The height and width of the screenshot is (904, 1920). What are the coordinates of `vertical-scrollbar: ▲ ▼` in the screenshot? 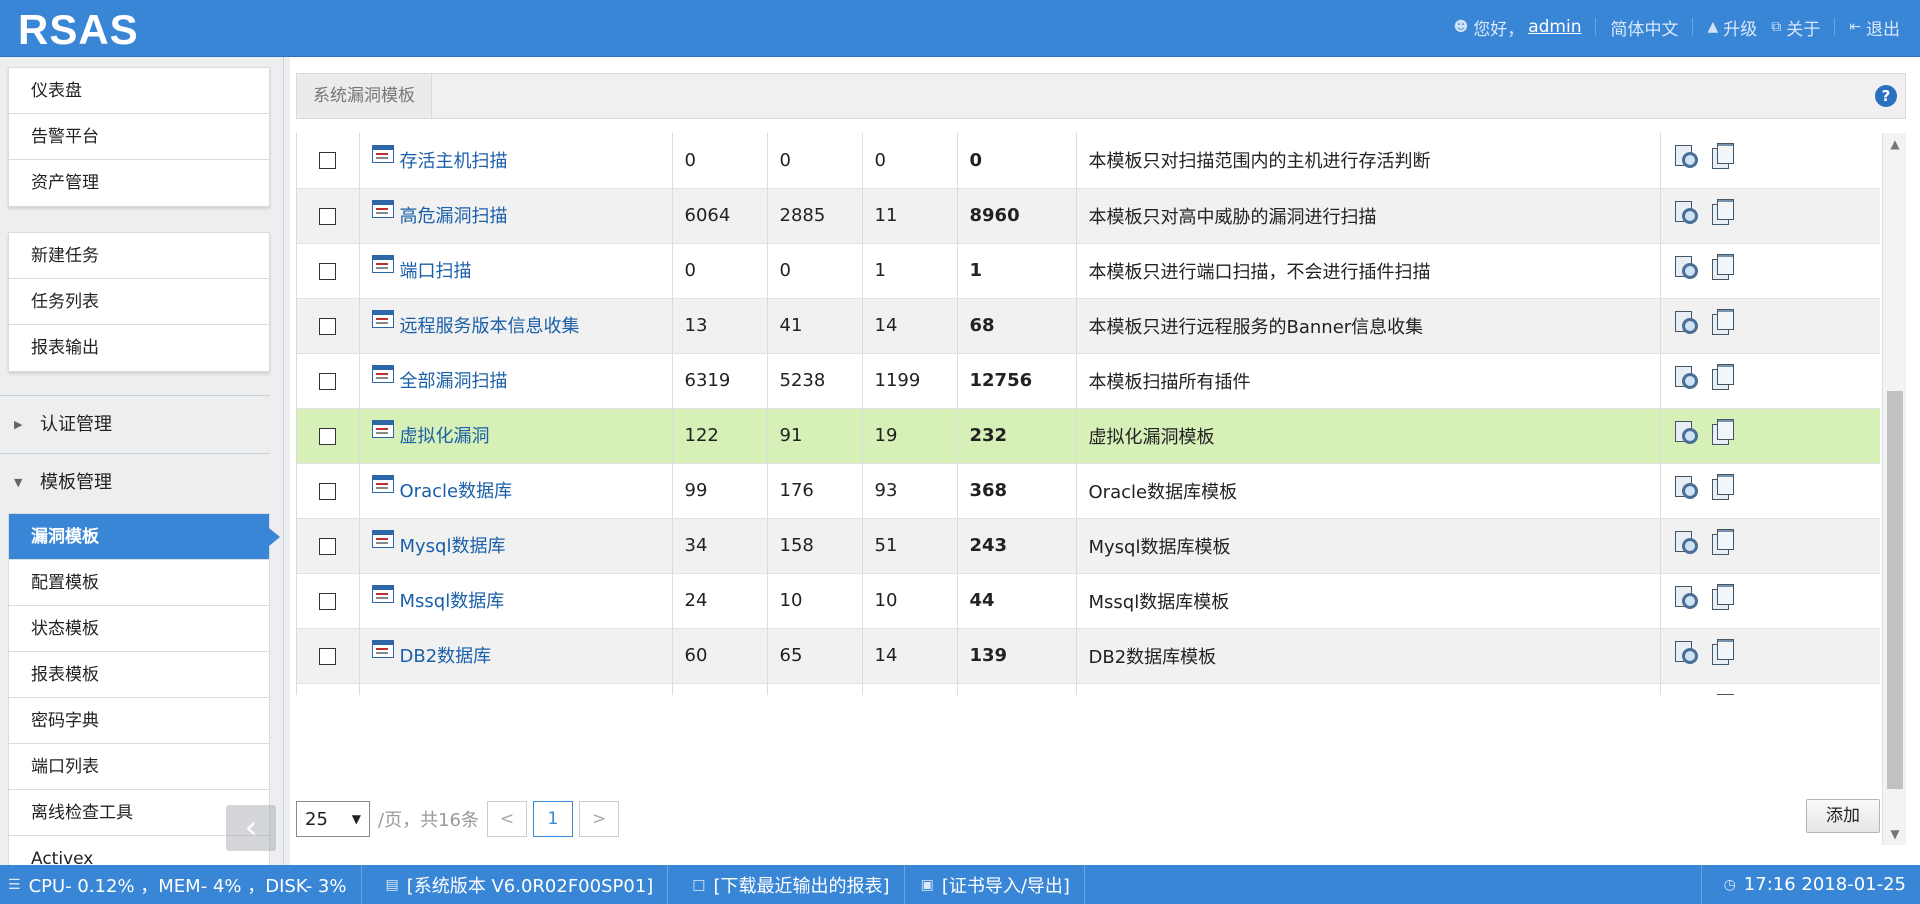 It's located at (1894, 489).